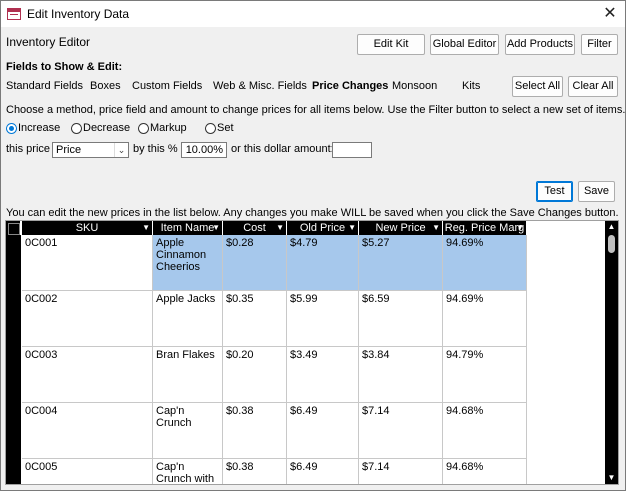 This screenshot has width=626, height=491. I want to click on column-header-cost-label: Cost, so click(254, 228).